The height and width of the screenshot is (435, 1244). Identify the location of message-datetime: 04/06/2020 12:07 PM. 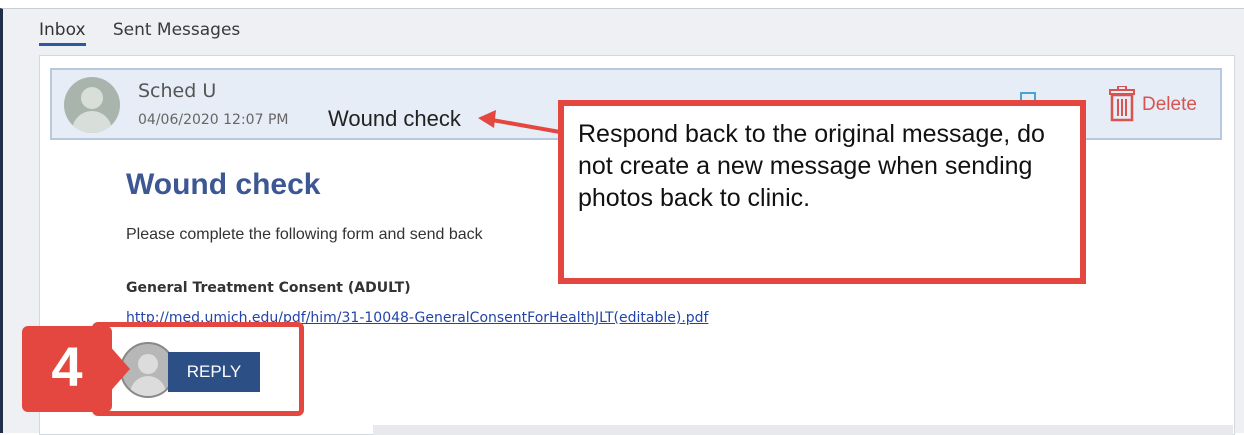
(213, 120).